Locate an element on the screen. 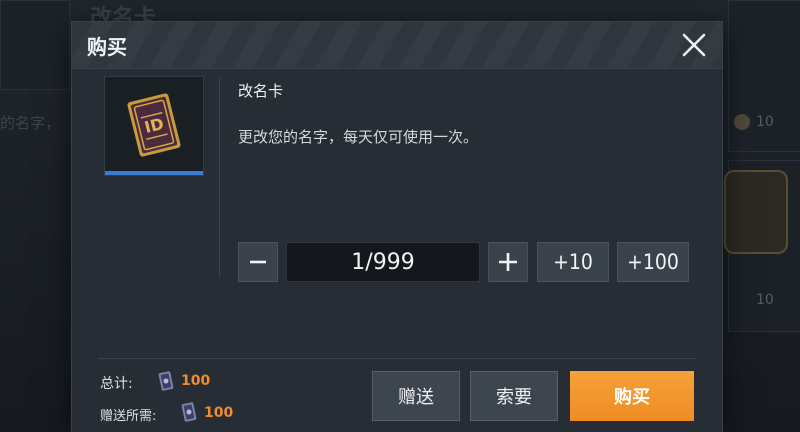 The image size is (800, 432). item-name: 改名卡 is located at coordinates (261, 91).